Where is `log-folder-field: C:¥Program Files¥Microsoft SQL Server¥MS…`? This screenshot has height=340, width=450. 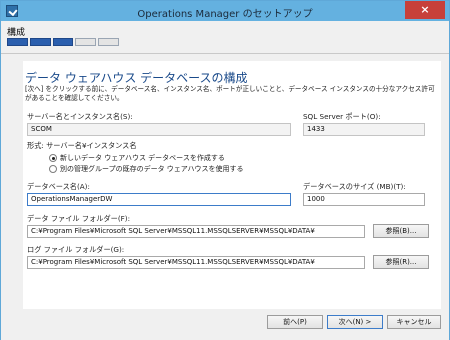 log-folder-field: C:¥Program Files¥Microsoft SQL Server¥MS… is located at coordinates (196, 262).